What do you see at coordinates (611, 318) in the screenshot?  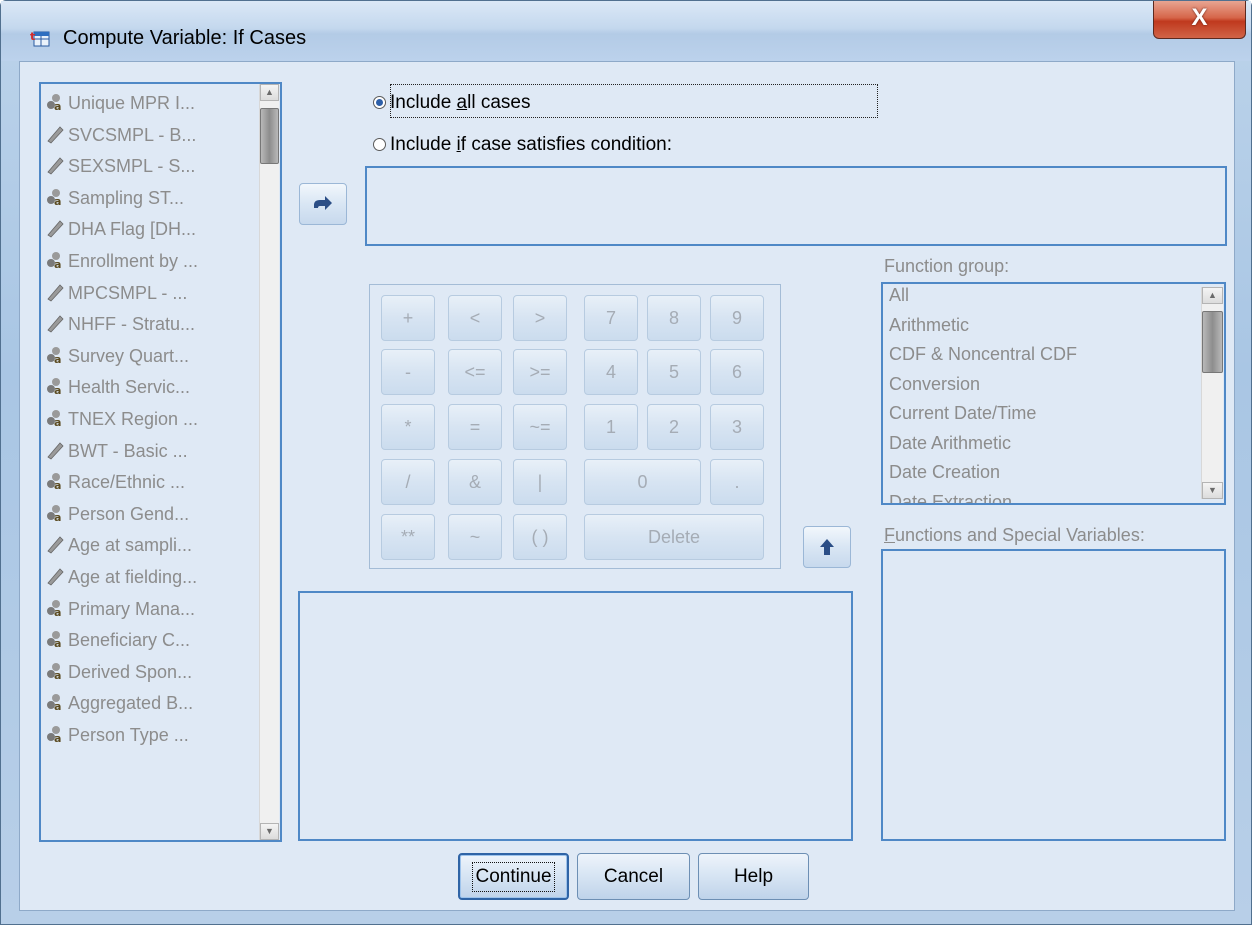 I see `key-digit-7: 7` at bounding box center [611, 318].